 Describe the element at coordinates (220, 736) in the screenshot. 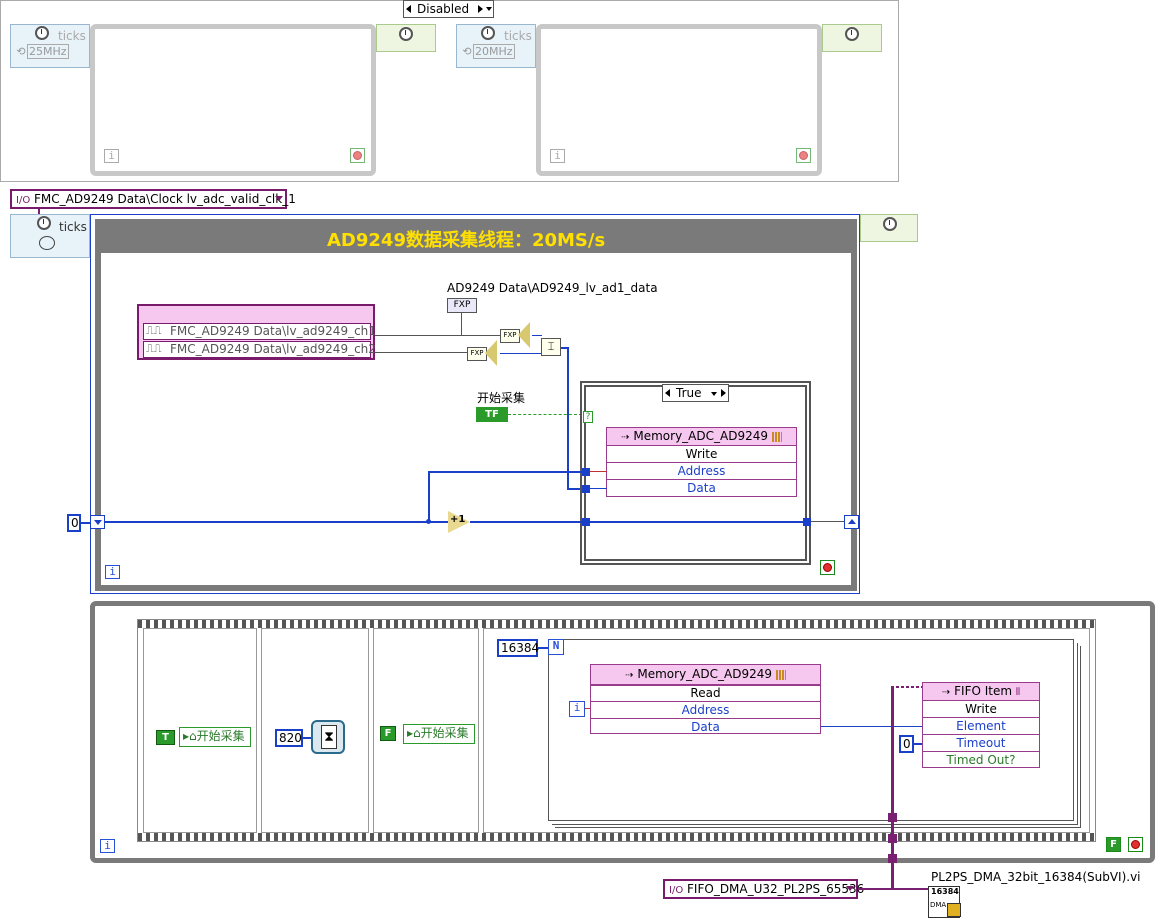

I see `property-label: 开始采集` at that location.